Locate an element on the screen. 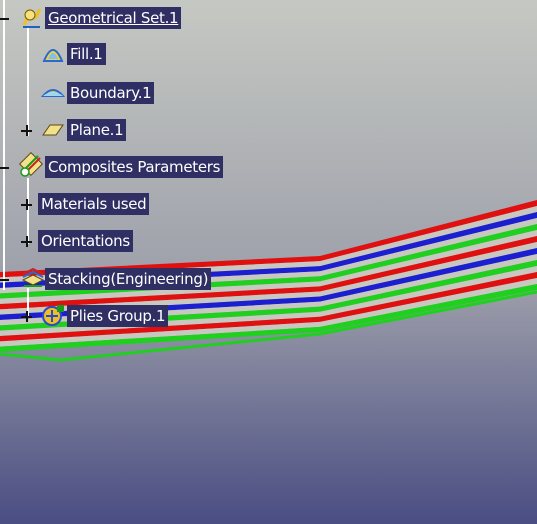  tree-node-label: Fill.1 is located at coordinates (86, 54).